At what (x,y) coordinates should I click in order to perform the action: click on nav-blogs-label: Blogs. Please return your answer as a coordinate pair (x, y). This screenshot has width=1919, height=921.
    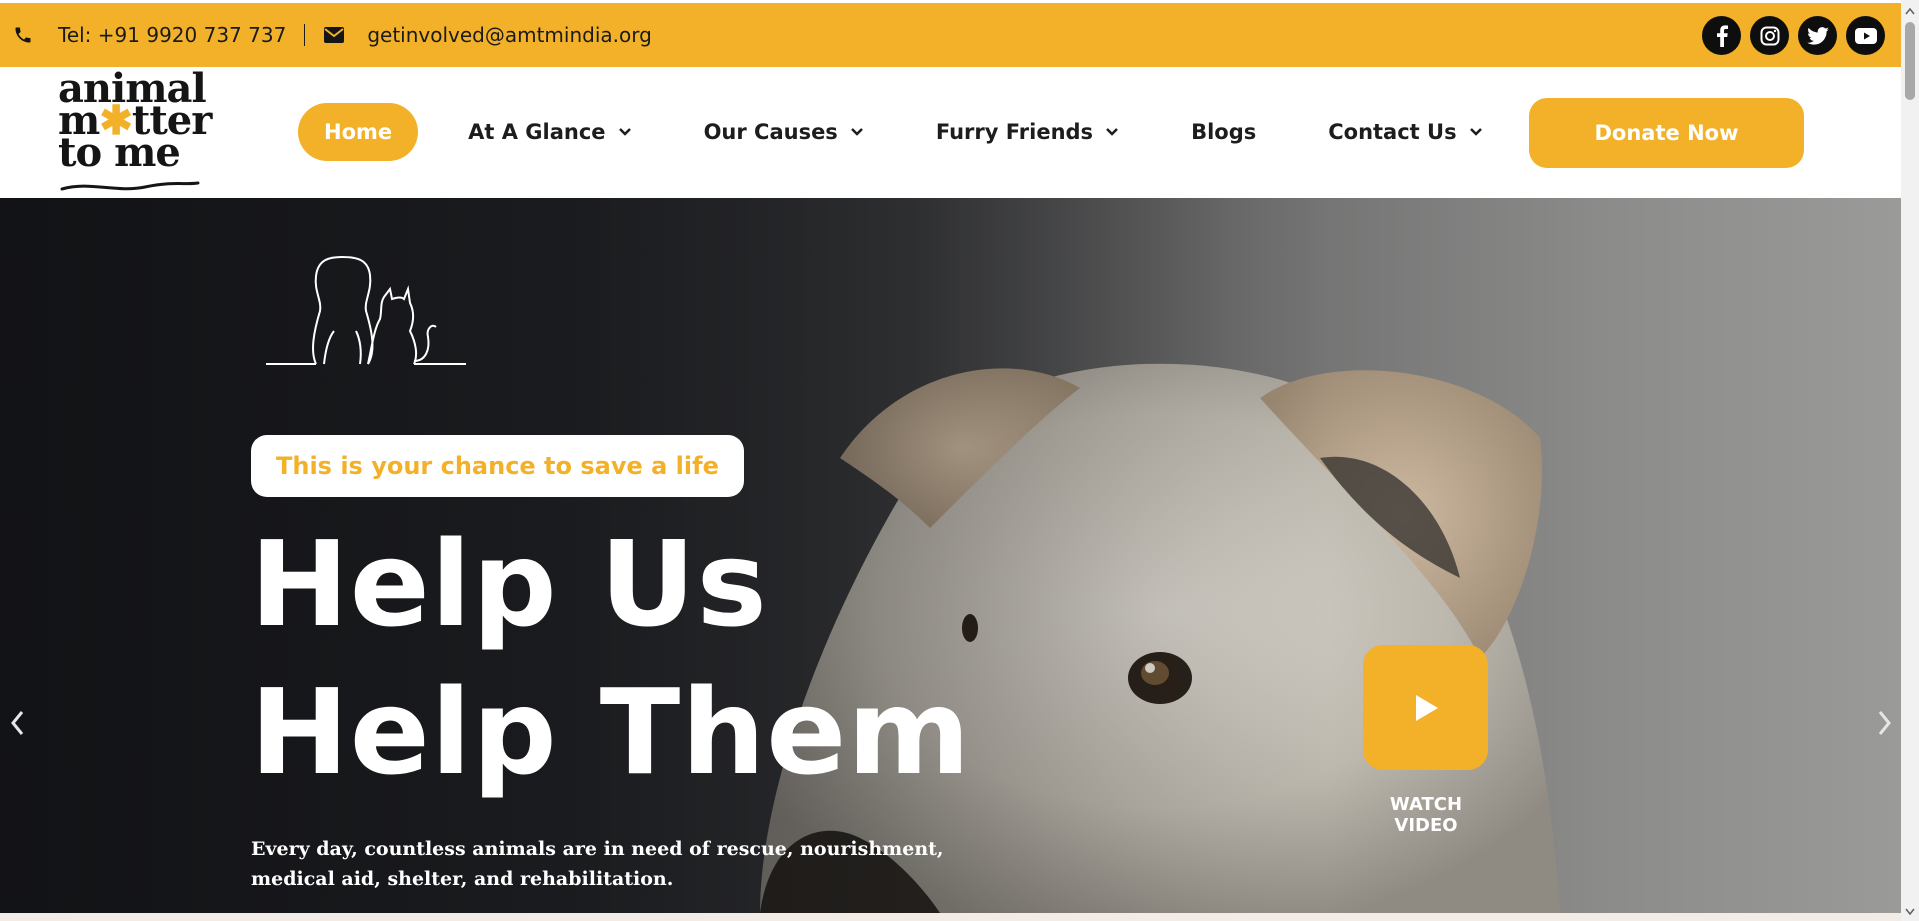
    Looking at the image, I should click on (1224, 132).